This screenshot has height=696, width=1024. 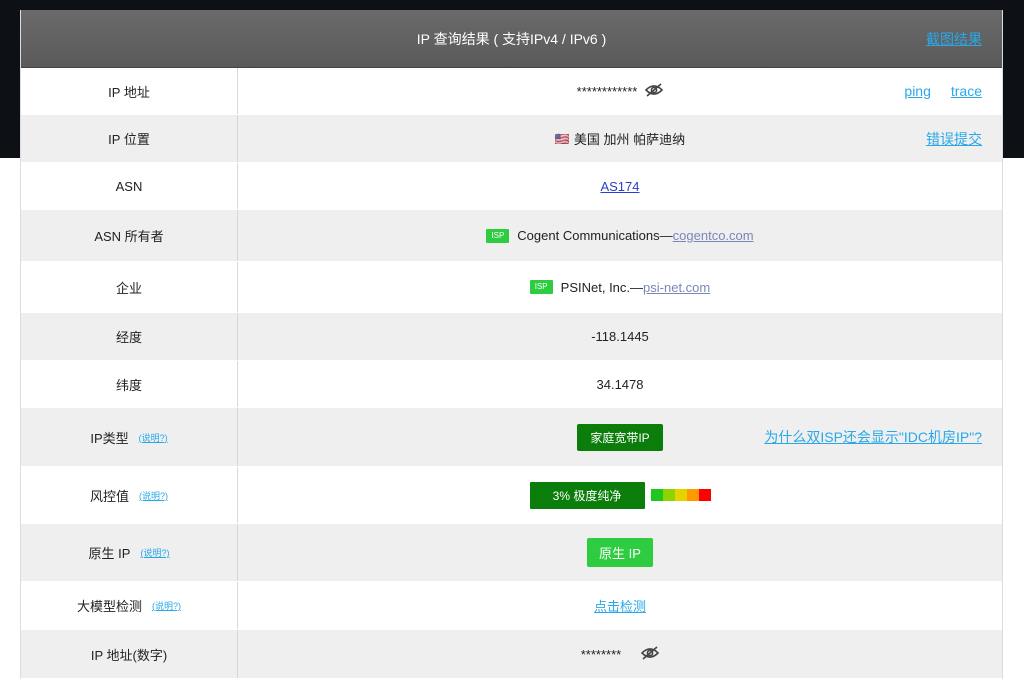 What do you see at coordinates (153, 437) in the screenshot?
I see `ip-type-help-link: (说明?)` at bounding box center [153, 437].